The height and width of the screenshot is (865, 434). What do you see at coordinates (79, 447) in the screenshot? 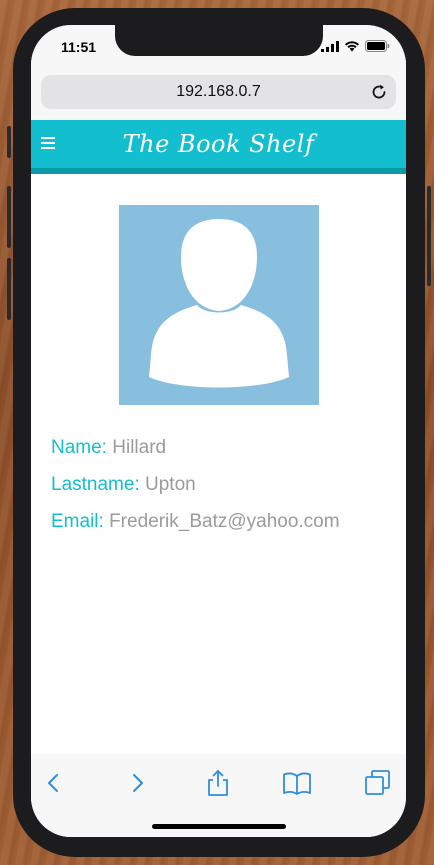
I see `name-label: Name:` at bounding box center [79, 447].